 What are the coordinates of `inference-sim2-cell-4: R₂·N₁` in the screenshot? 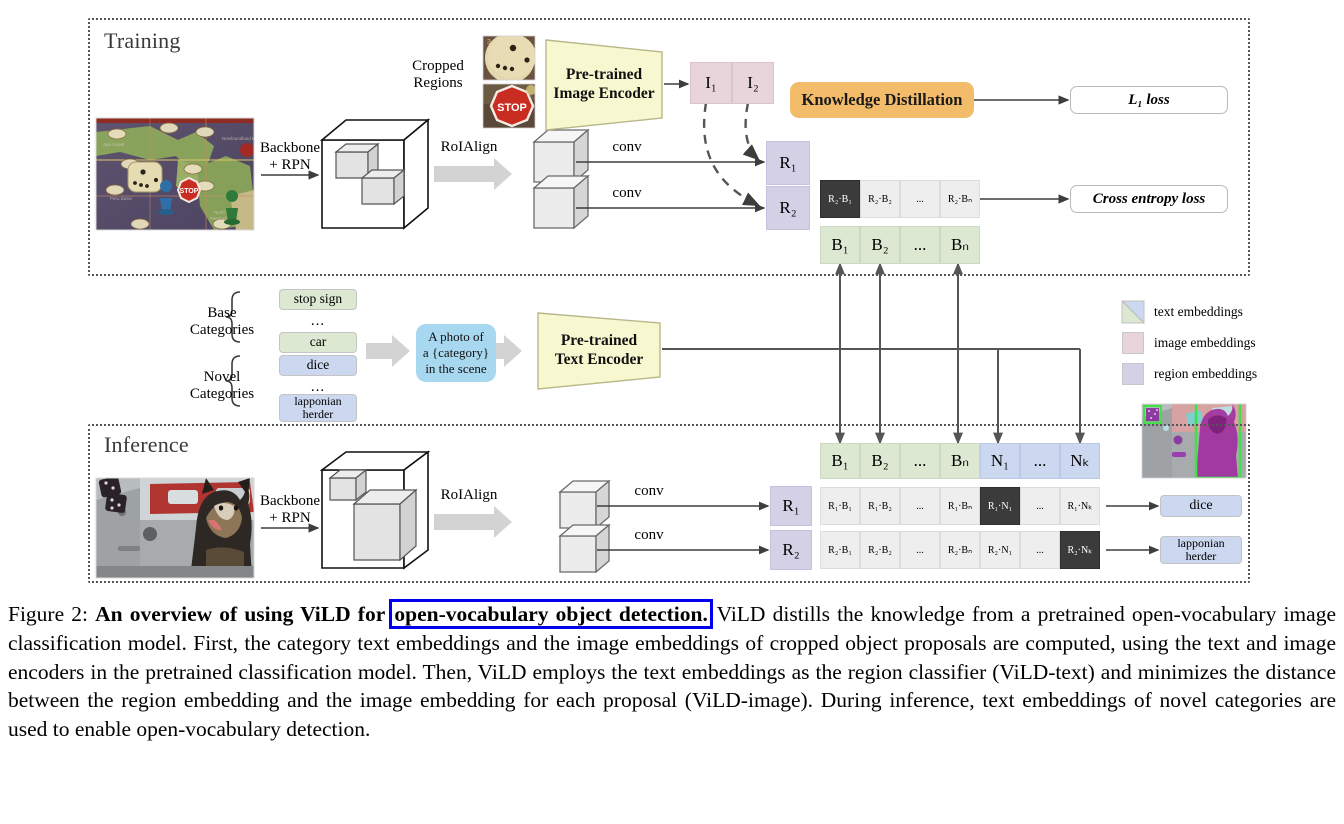 It's located at (1000, 550).